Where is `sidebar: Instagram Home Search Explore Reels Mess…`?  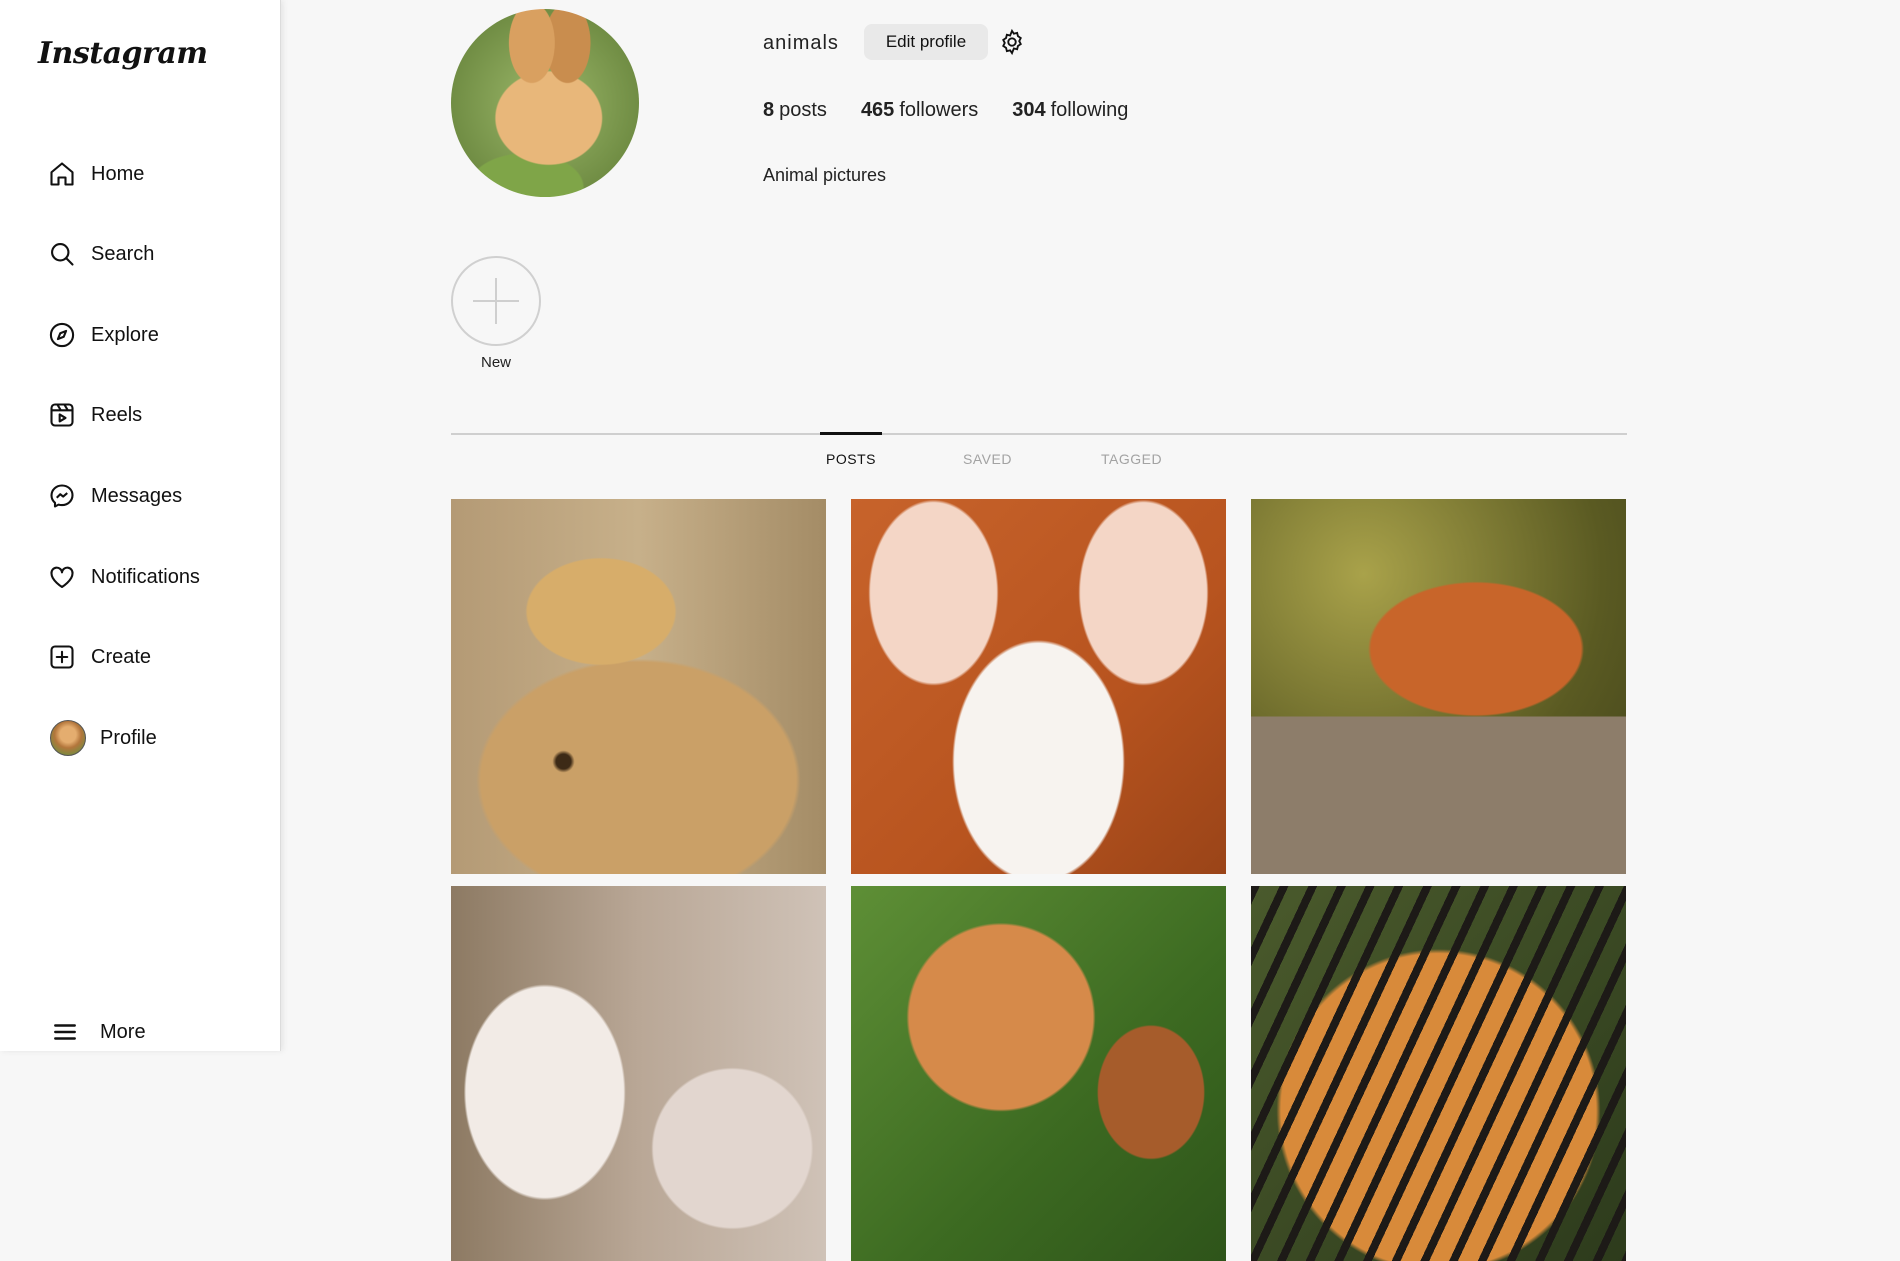 sidebar: Instagram Home Search Explore Reels Mess… is located at coordinates (140, 525).